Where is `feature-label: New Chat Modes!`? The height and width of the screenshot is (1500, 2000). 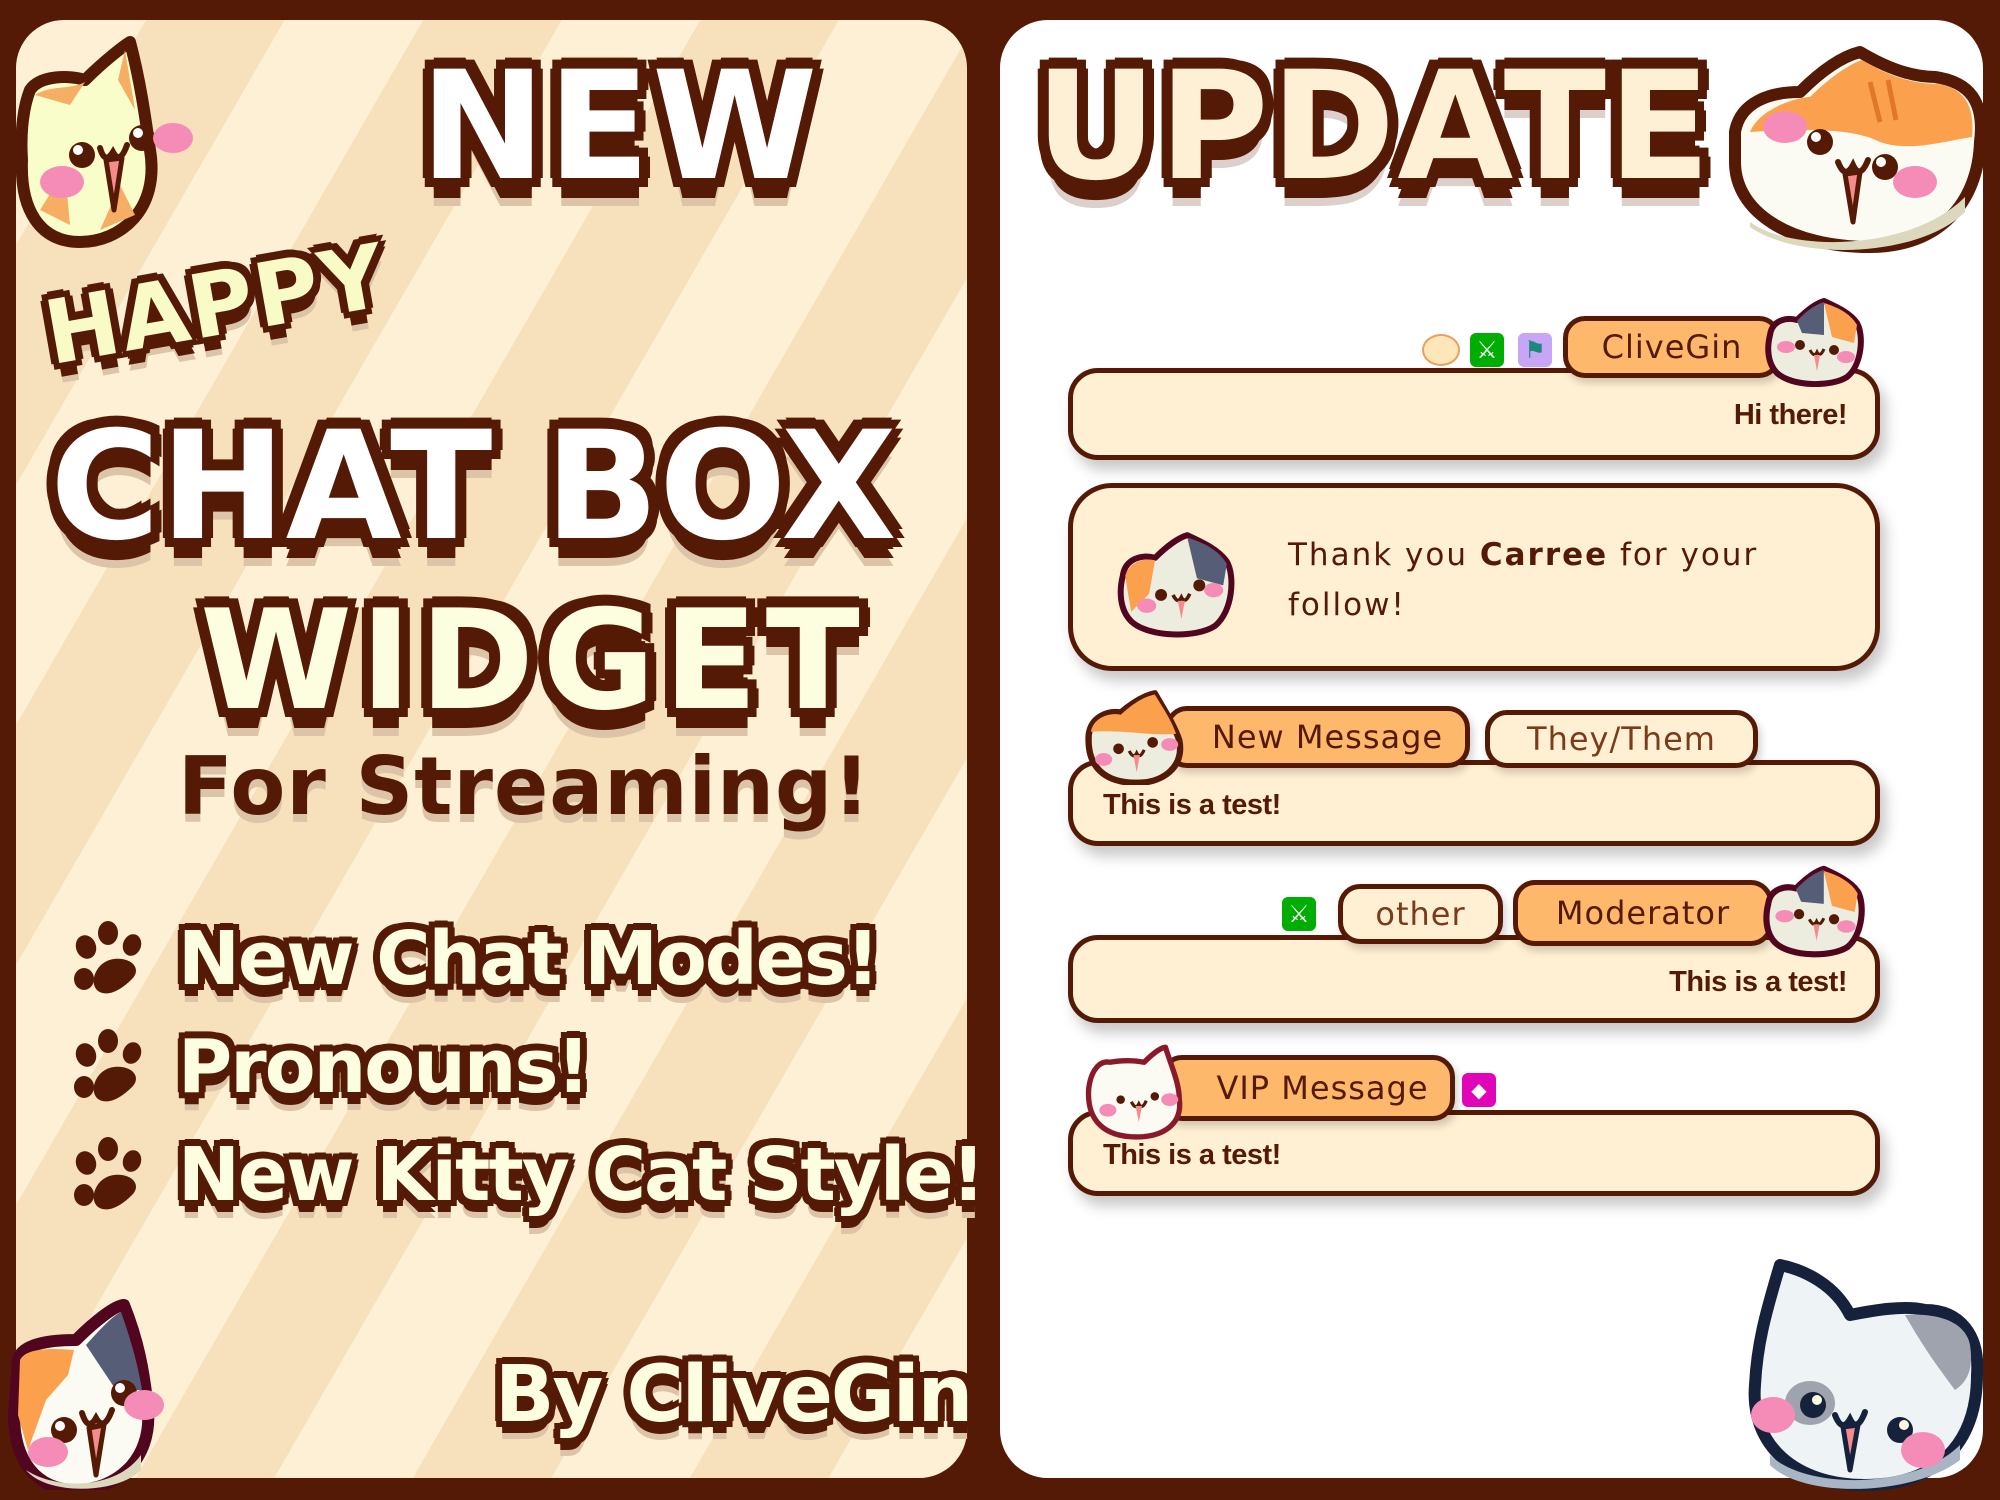
feature-label: New Chat Modes! is located at coordinates (529, 959).